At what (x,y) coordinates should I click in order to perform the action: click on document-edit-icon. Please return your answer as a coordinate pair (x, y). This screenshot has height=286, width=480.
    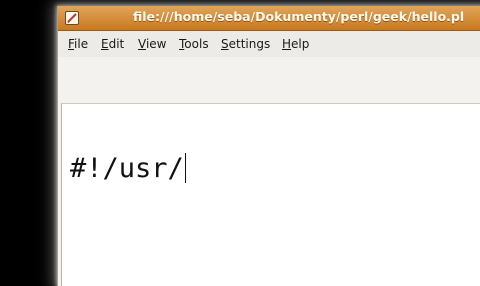
    Looking at the image, I should click on (72, 18).